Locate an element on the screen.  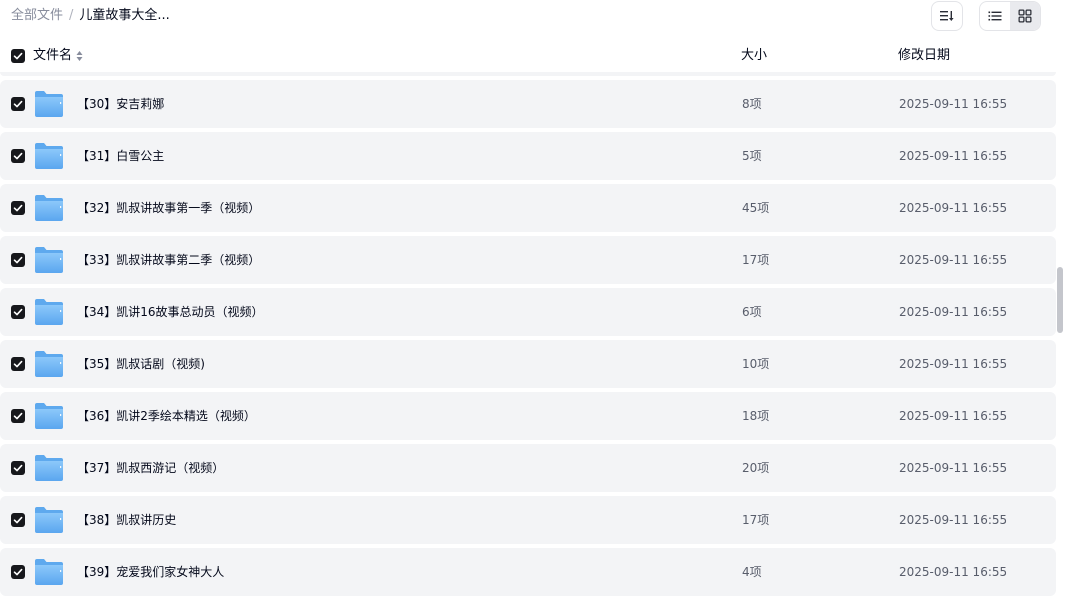
file-row: 【37】凯叔西游记（视频） 20项 2025-09-11 16:55 is located at coordinates (528, 468).